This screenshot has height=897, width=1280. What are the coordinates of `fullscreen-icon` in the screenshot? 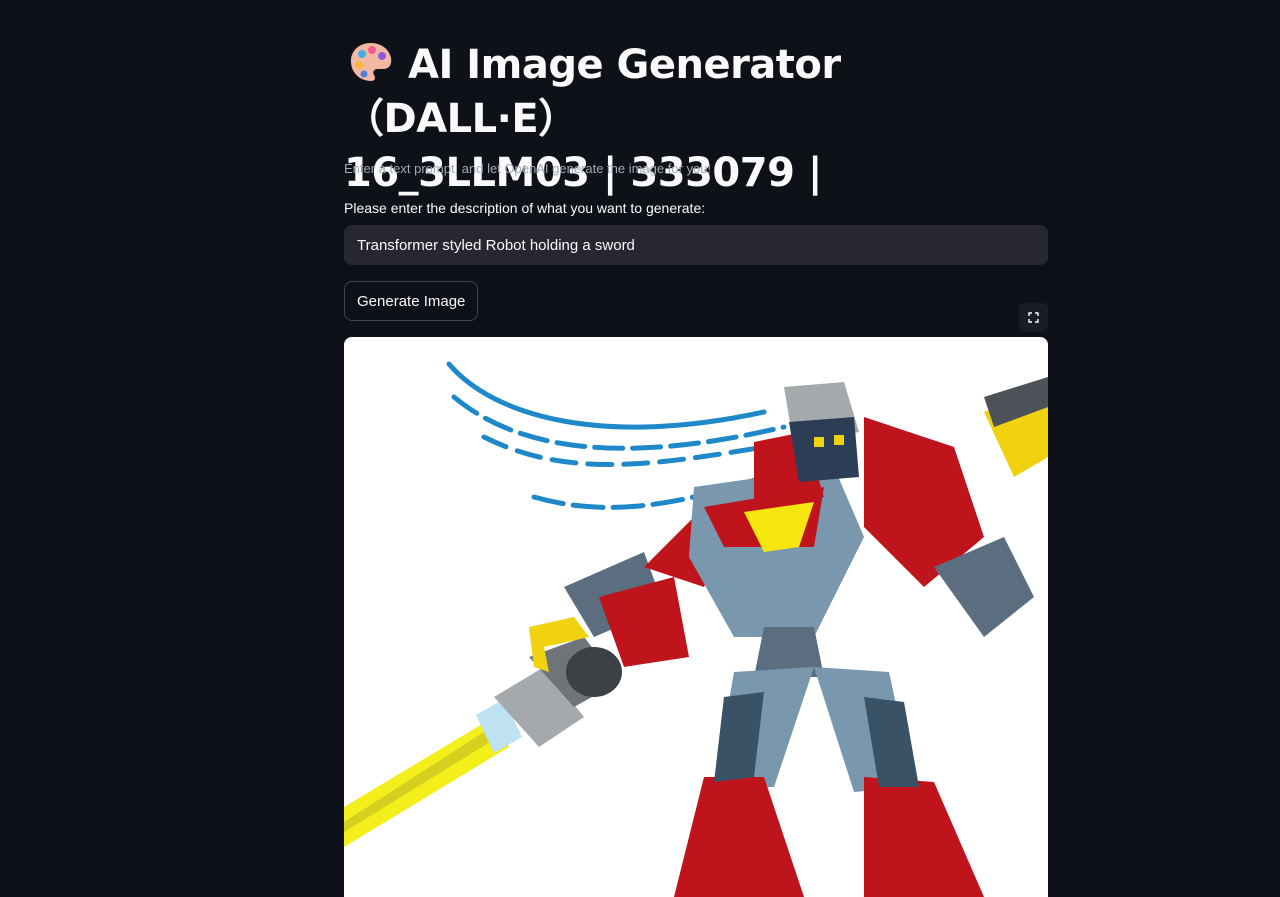 It's located at (1033, 317).